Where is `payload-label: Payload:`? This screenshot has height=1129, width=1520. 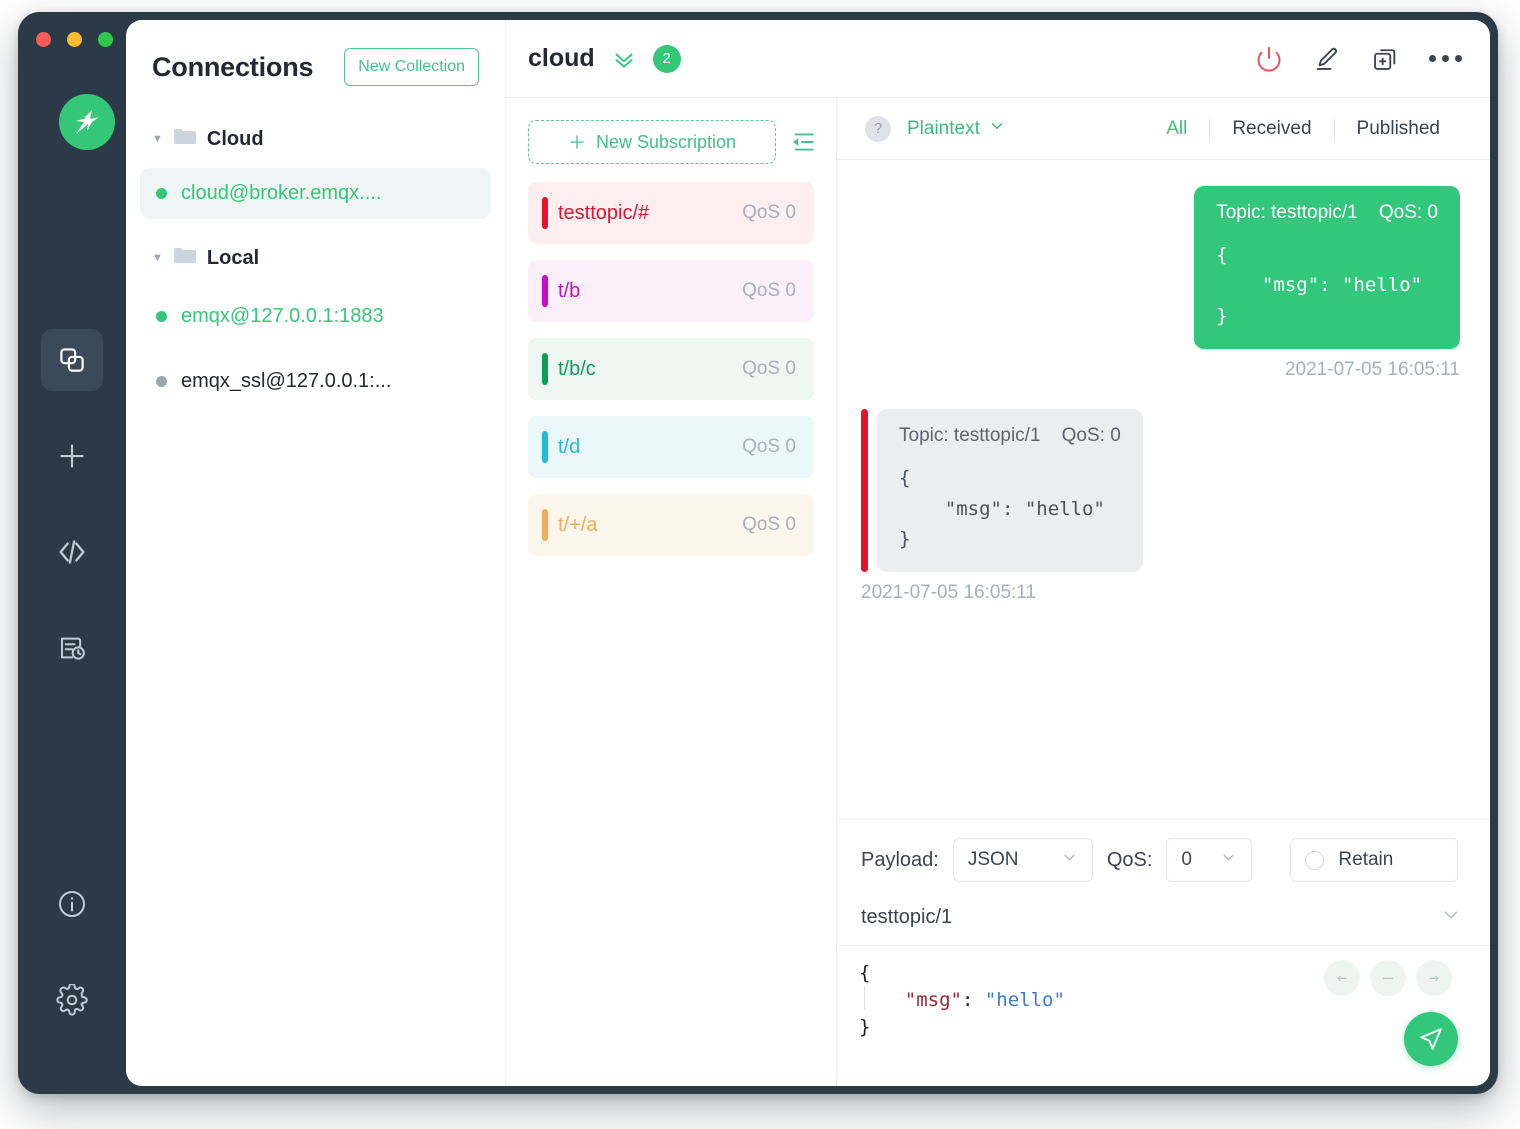 payload-label: Payload: is located at coordinates (900, 859).